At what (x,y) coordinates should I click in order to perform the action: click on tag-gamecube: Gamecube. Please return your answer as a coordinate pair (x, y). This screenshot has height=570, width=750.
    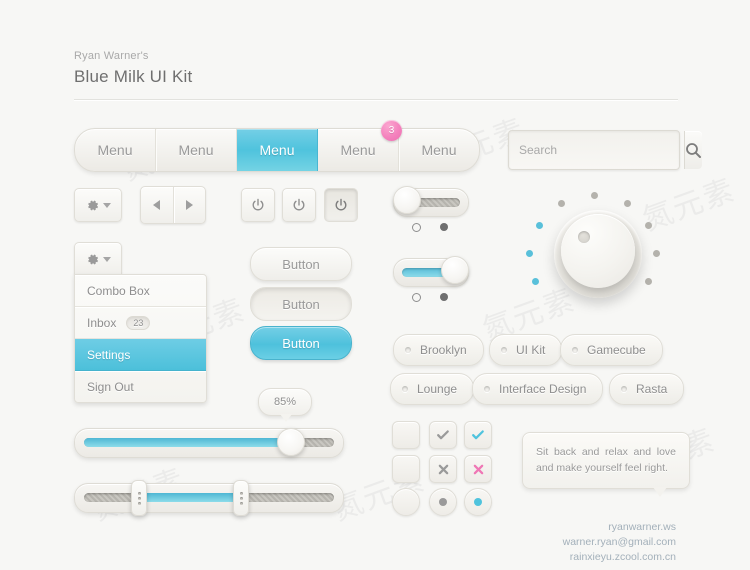
    Looking at the image, I should click on (611, 350).